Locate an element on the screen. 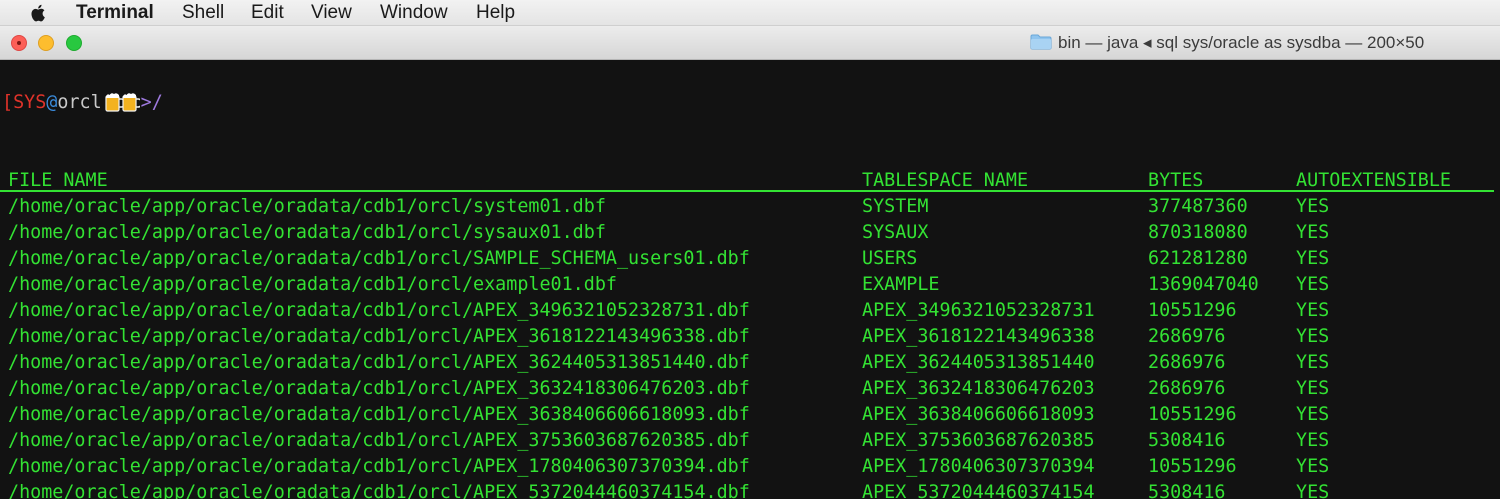 This screenshot has width=1500, height=499. cell-tablespace-name: APEX_3632418306476203 is located at coordinates (978, 388).